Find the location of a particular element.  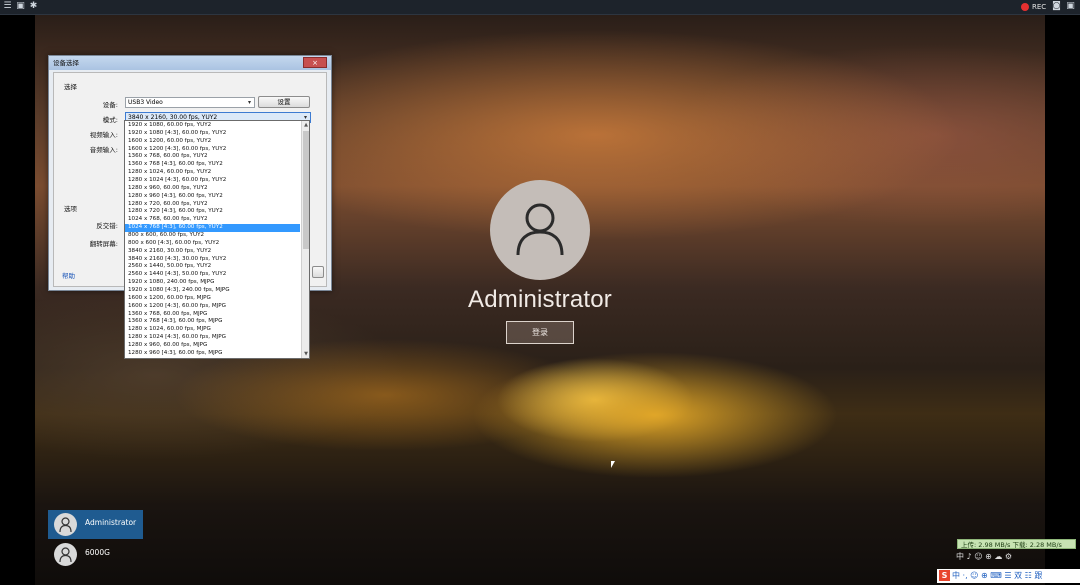

mode-list-item: 3840 x 2160 [4:3], 30.00 fps, YUY2 is located at coordinates (212, 260).